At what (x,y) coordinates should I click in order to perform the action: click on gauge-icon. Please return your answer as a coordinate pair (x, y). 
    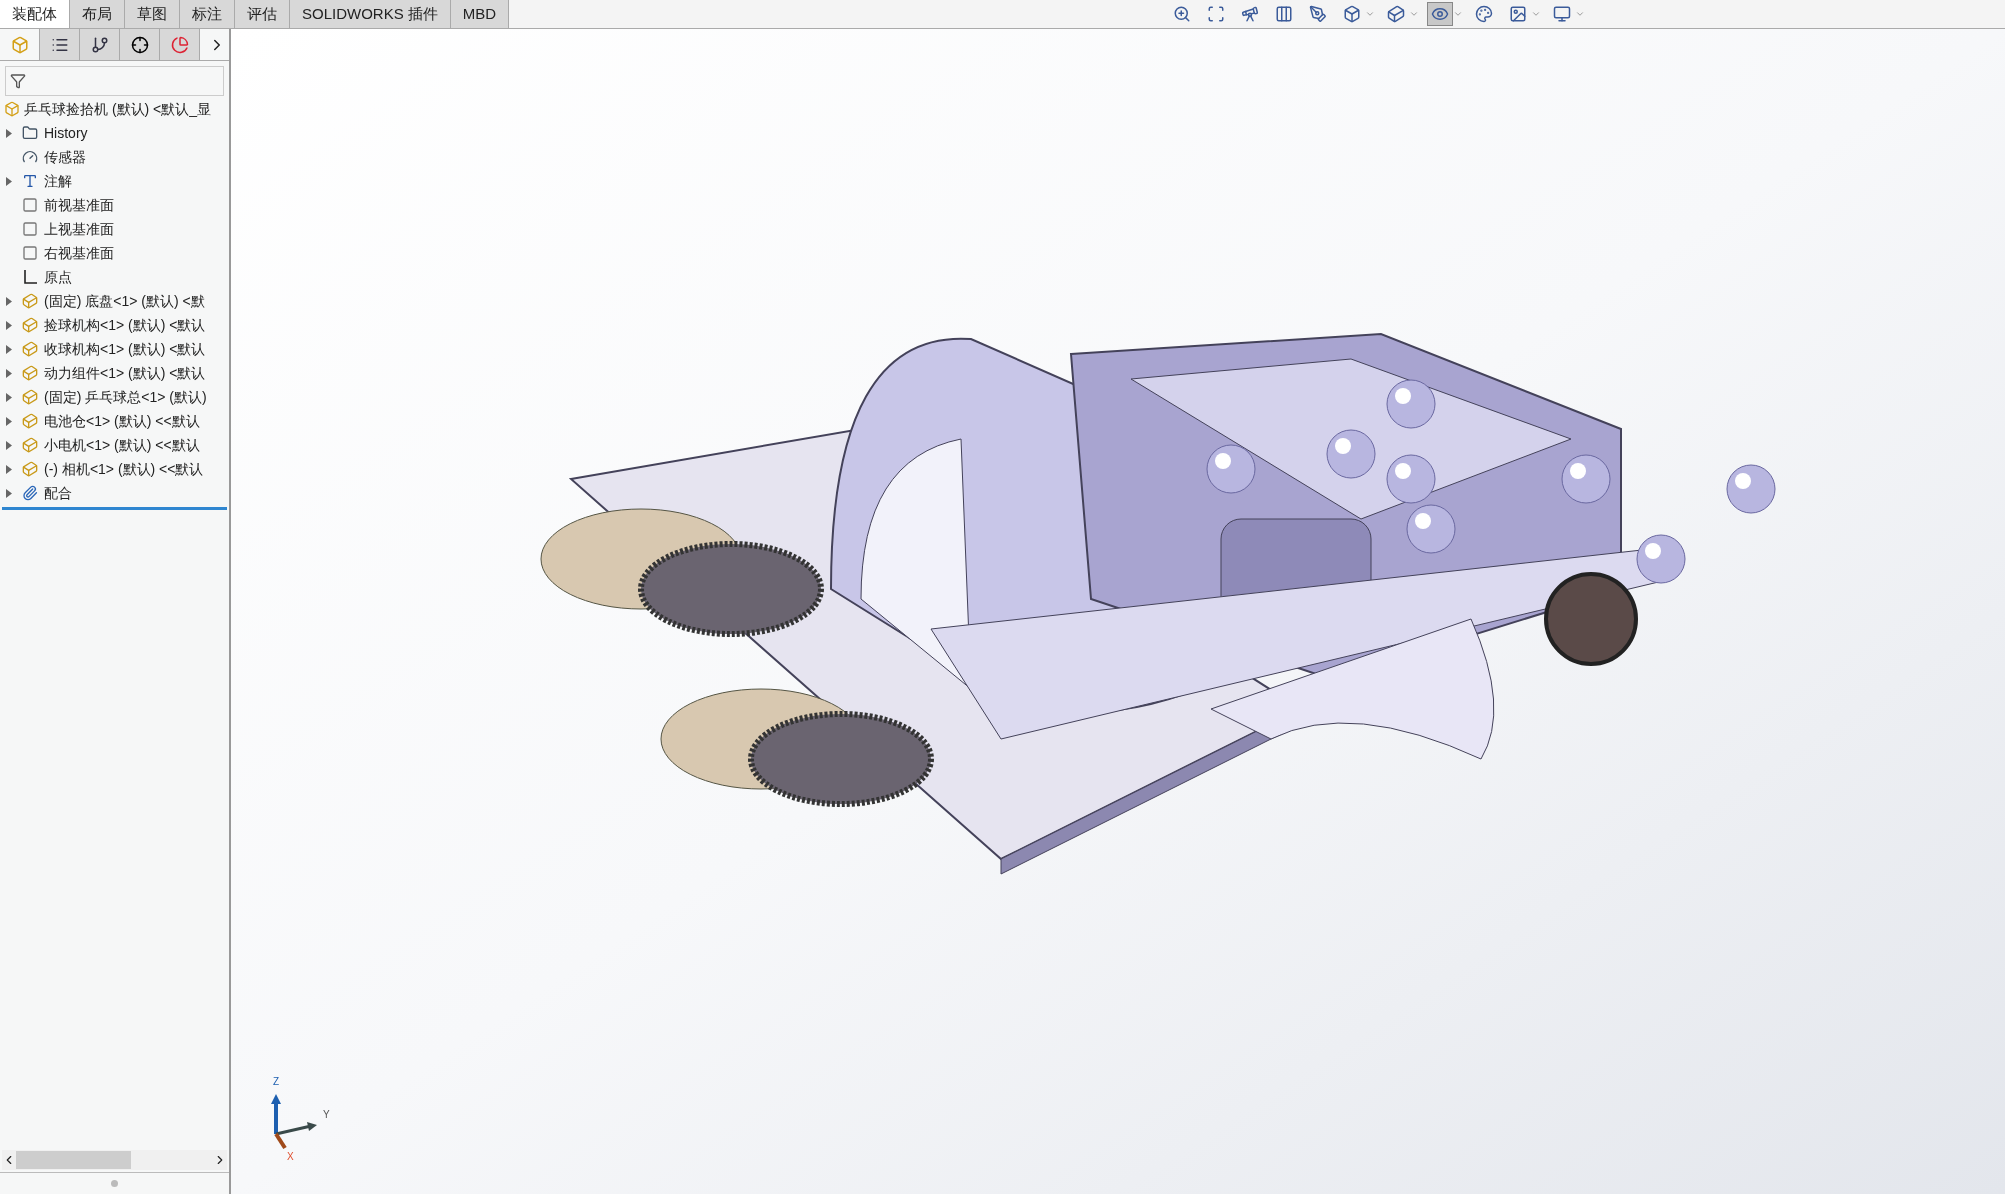
    Looking at the image, I should click on (30, 157).